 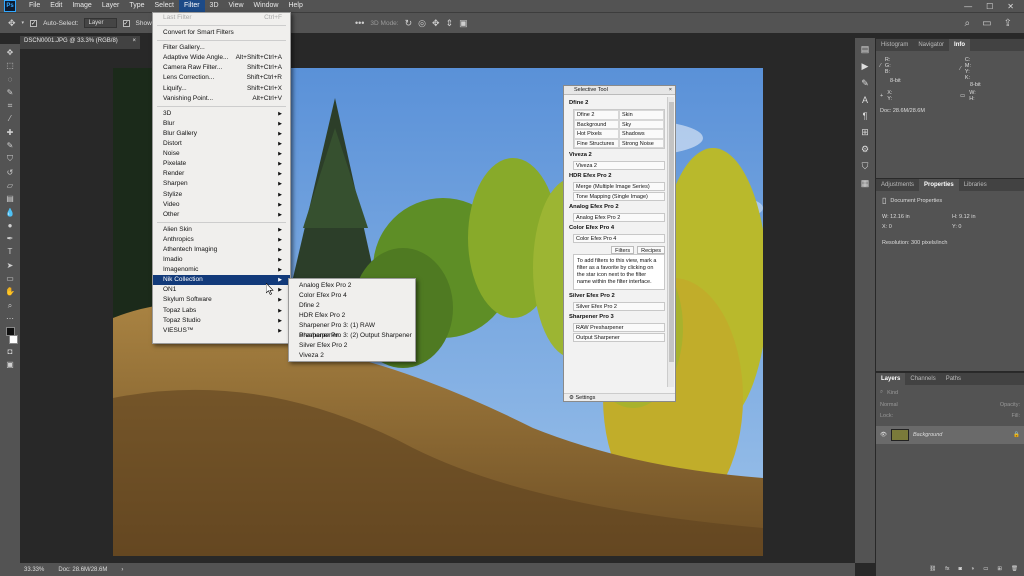 What do you see at coordinates (10, 119) in the screenshot?
I see `eyedropper-tool-icon: ⁄` at bounding box center [10, 119].